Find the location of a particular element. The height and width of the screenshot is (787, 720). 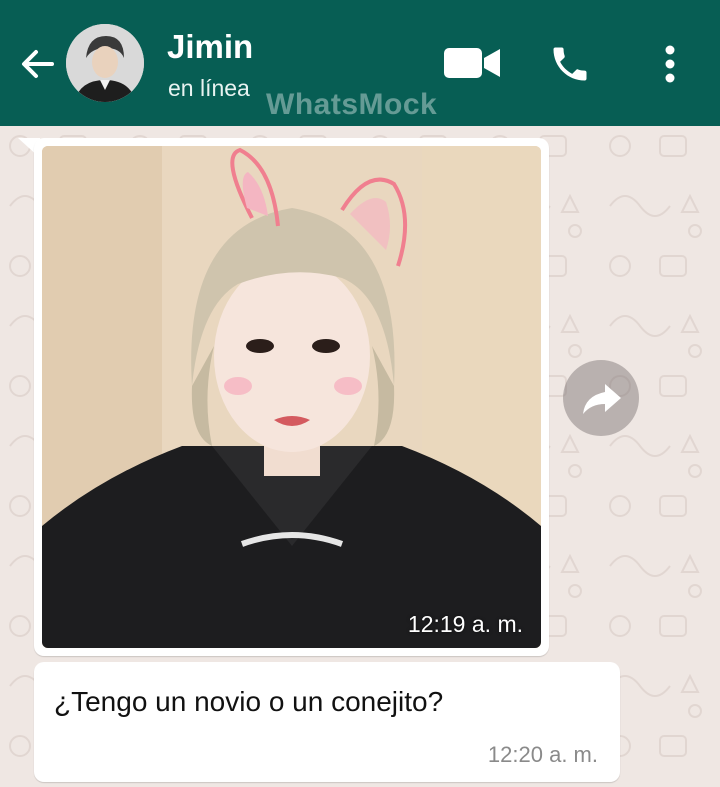

image-message-time: 12:19 a. m. is located at coordinates (465, 624).